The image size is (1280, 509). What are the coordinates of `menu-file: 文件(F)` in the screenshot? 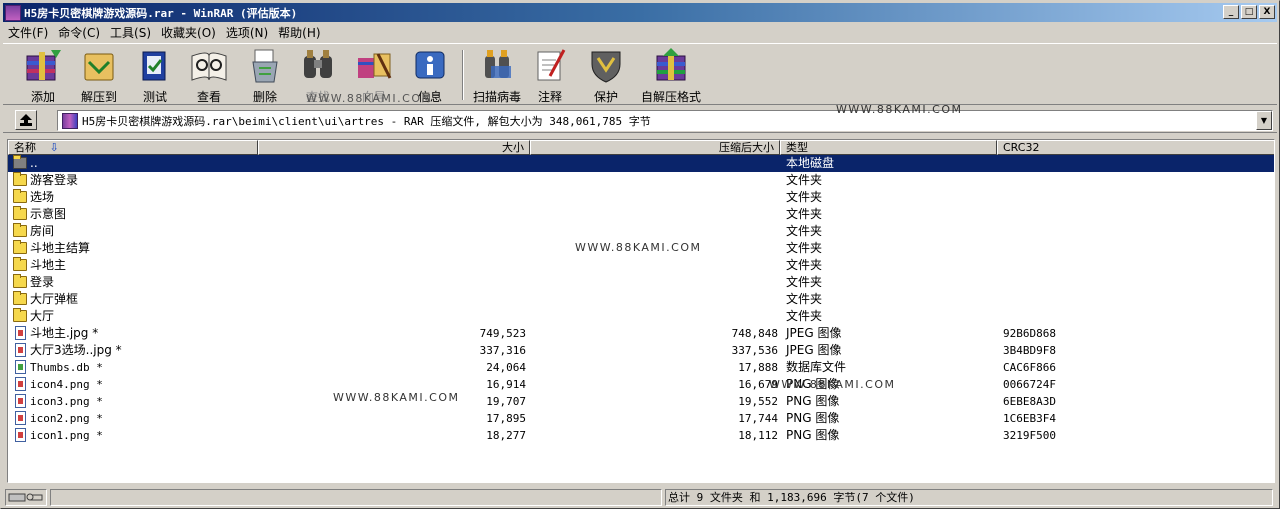 It's located at (28, 32).